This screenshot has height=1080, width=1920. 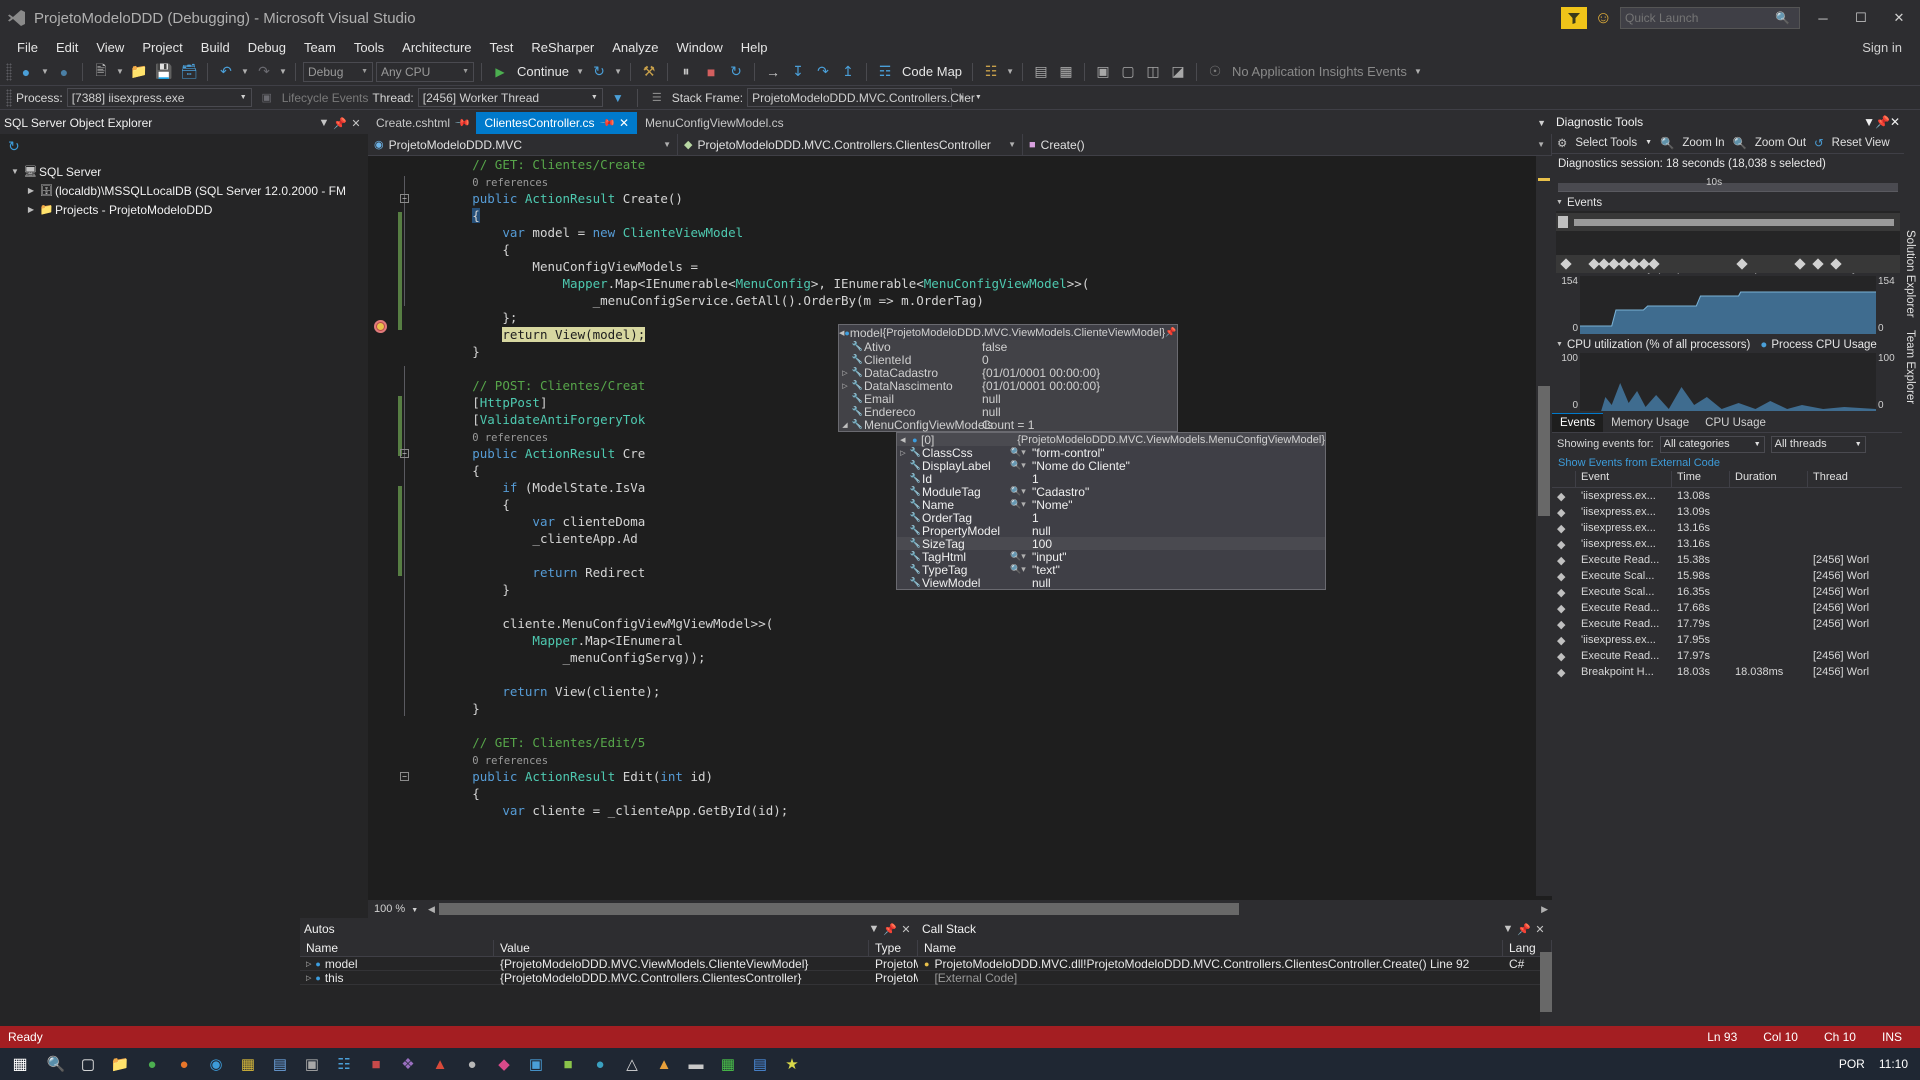 I want to click on property-value: false, so click(x=994, y=347).